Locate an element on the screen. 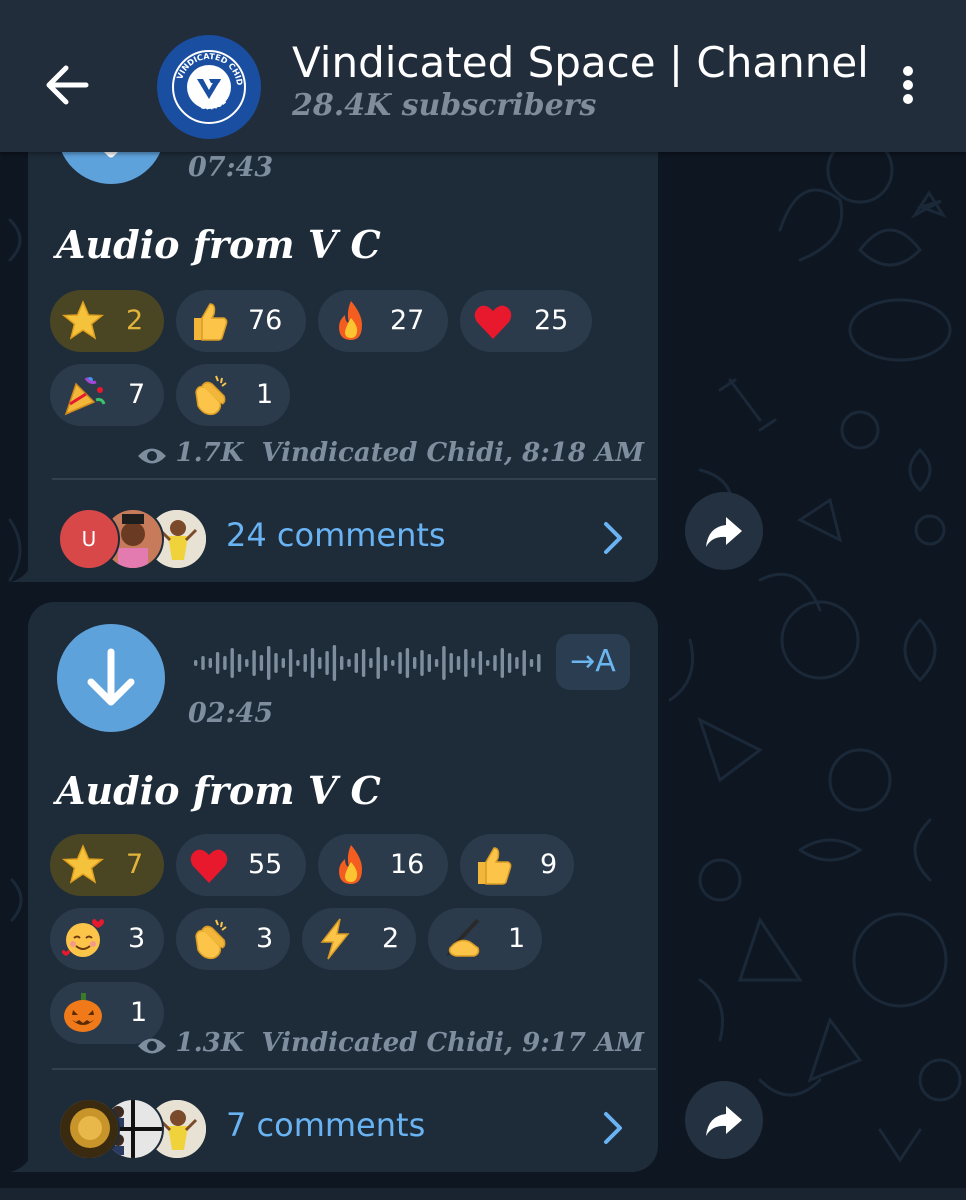 Image resolution: width=966 pixels, height=1200 pixels. view-count: 1.3K is located at coordinates (209, 1043).